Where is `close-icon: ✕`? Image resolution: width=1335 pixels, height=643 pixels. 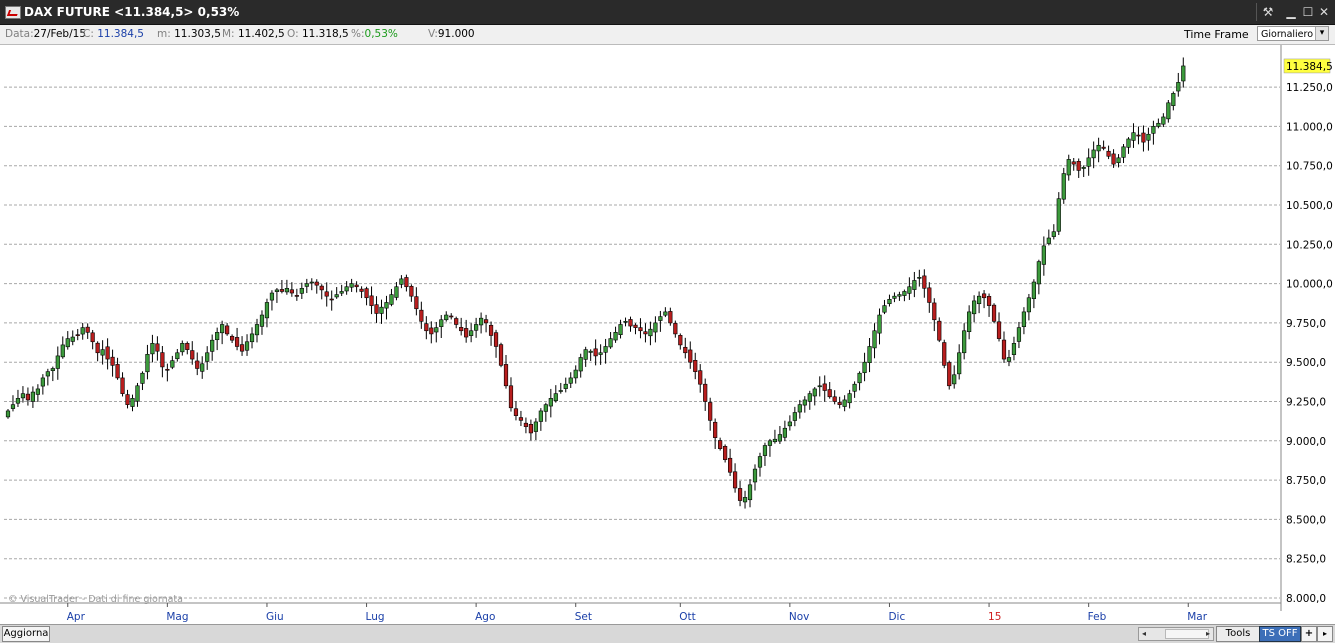 close-icon: ✕ is located at coordinates (1324, 12).